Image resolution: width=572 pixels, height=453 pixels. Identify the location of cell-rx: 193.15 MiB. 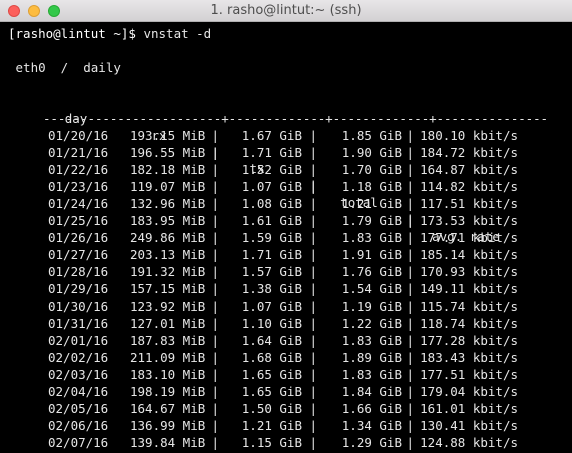
(168, 135).